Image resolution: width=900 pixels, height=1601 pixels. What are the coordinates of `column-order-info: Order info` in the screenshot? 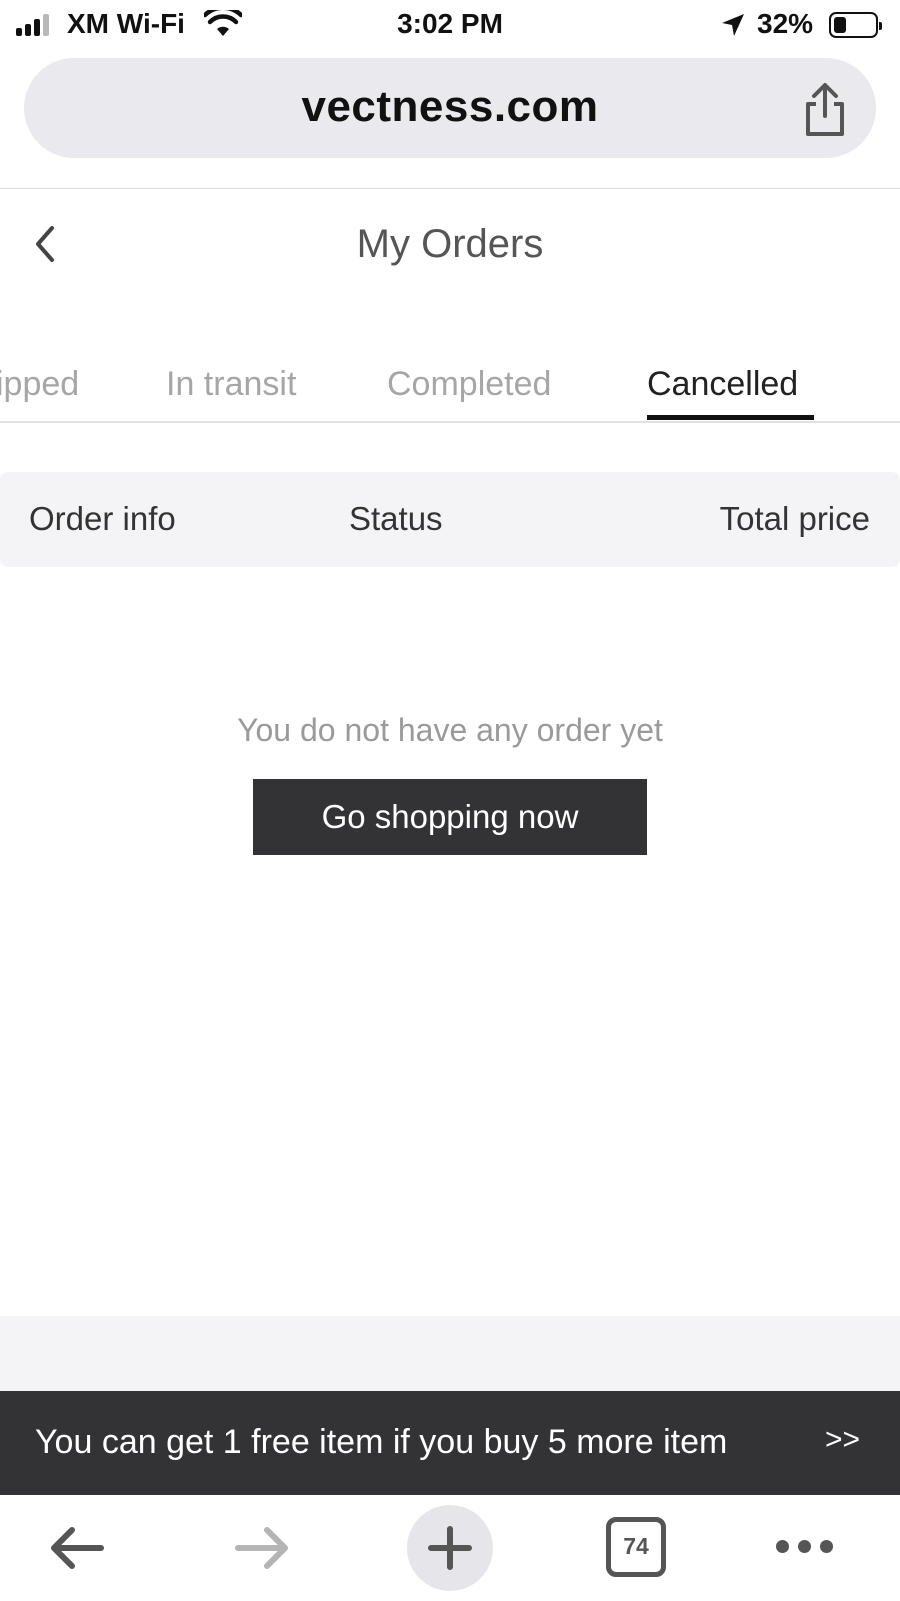 It's located at (102, 518).